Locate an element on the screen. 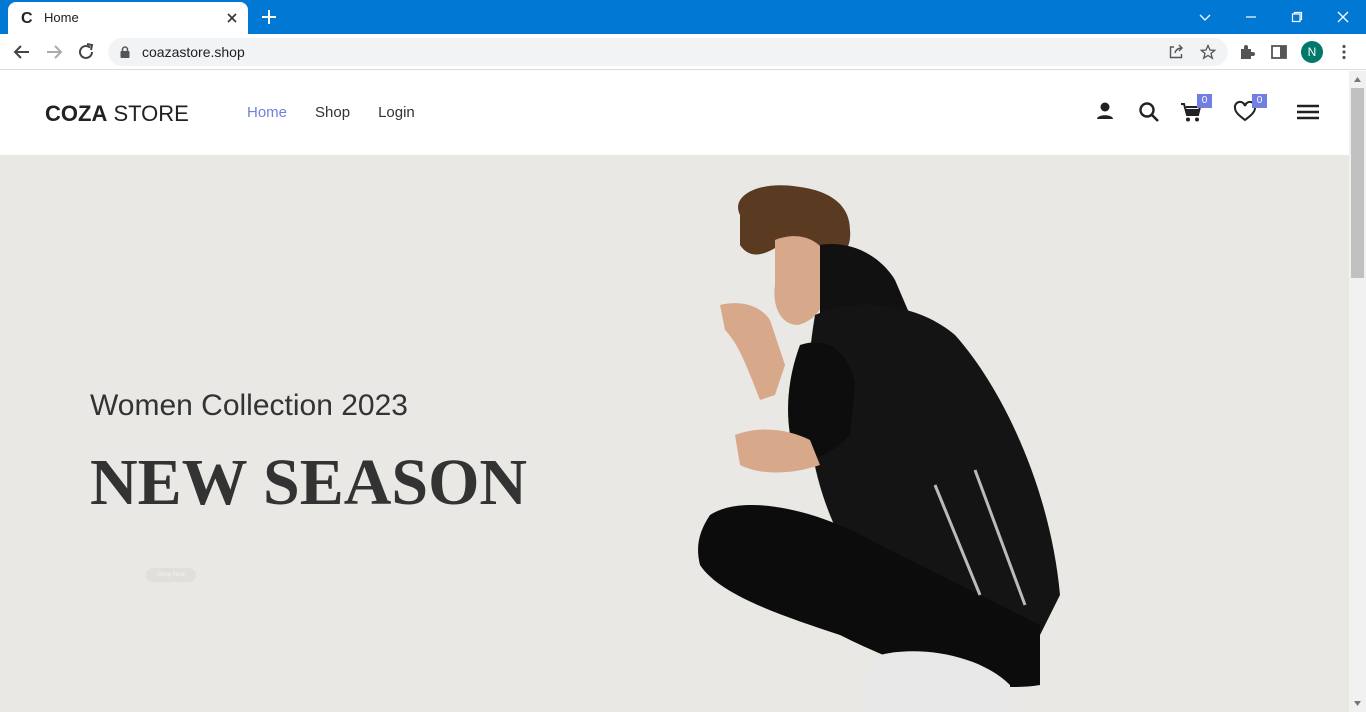 This screenshot has width=1366, height=712. main-nav: Home Shop Login is located at coordinates (331, 112).